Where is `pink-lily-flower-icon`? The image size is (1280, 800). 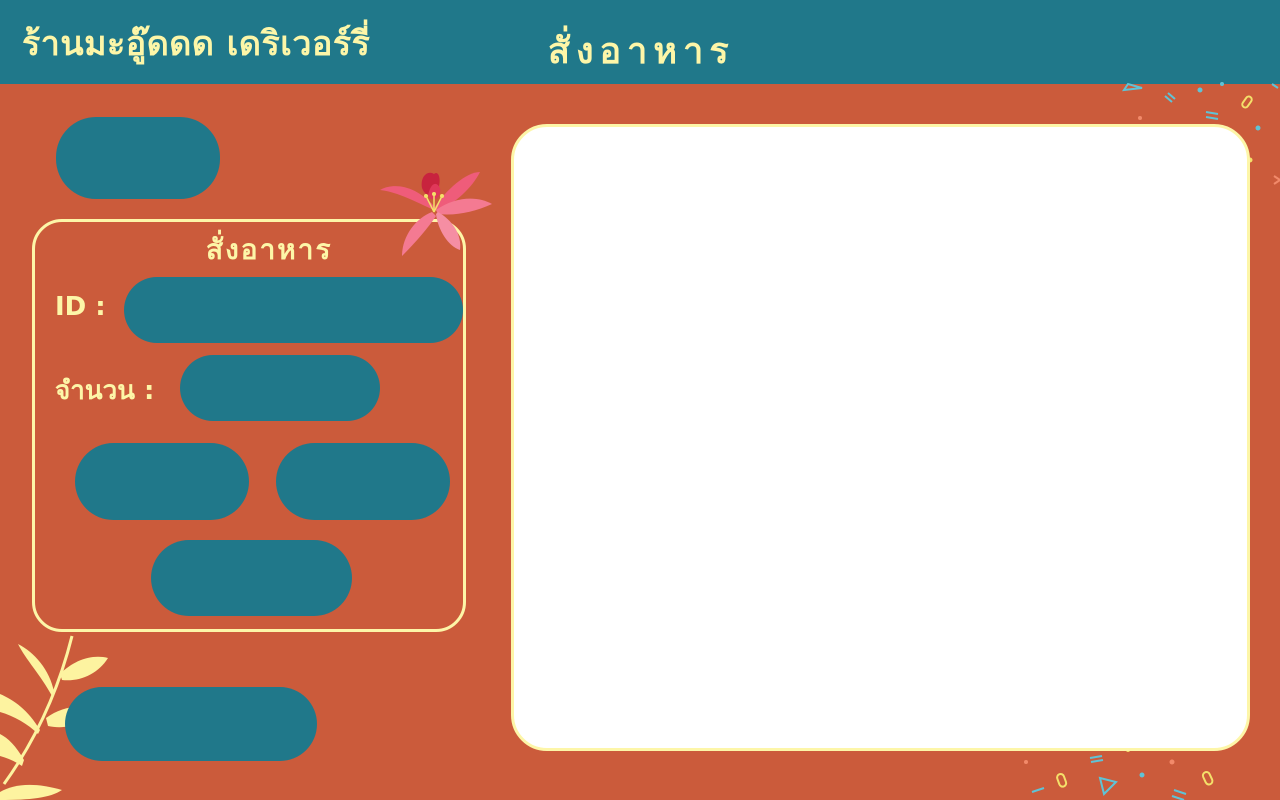
pink-lily-flower-icon is located at coordinates (436, 214).